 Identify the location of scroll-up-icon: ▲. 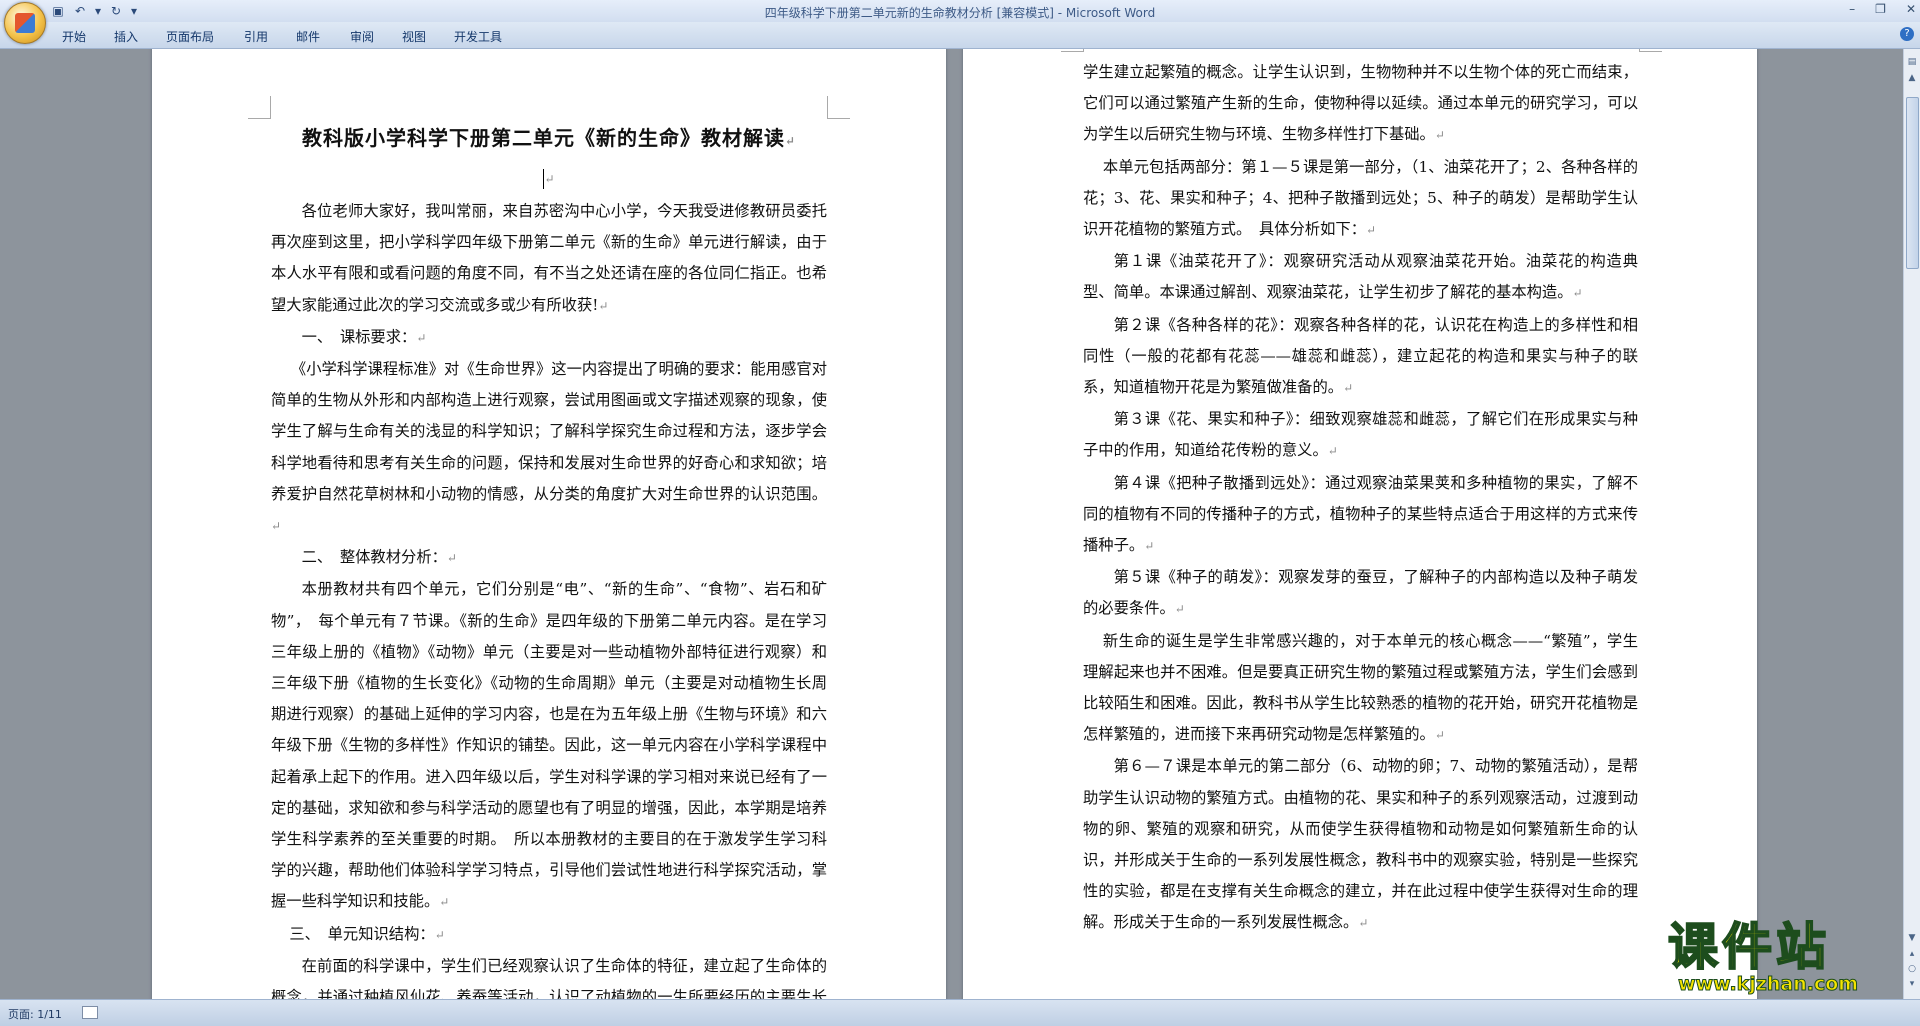
(1912, 79).